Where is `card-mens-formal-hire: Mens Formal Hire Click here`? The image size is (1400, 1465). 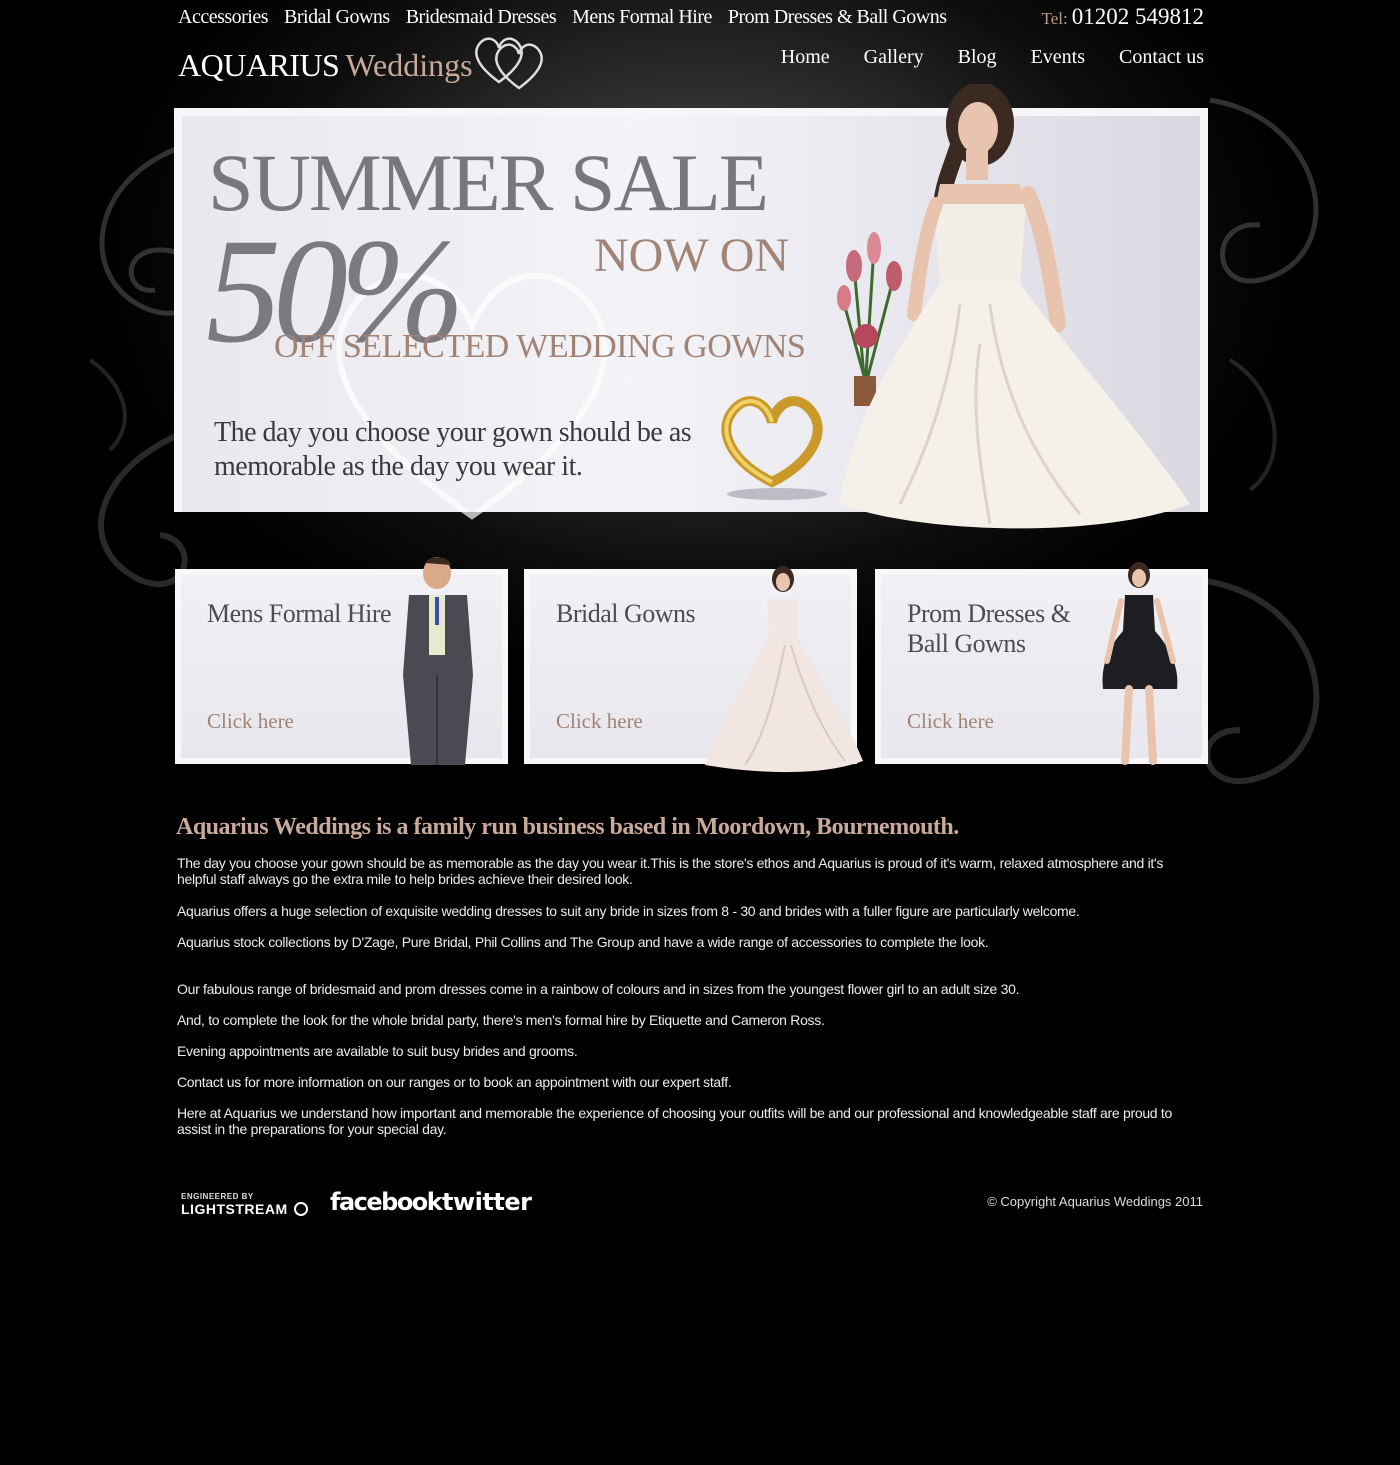
card-mens-formal-hire: Mens Formal Hire Click here is located at coordinates (341, 661).